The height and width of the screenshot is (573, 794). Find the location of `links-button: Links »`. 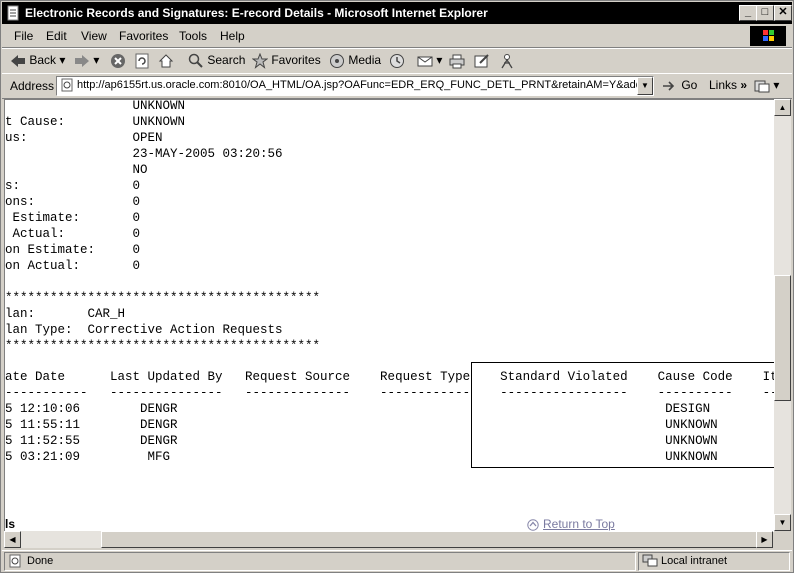

links-button: Links » is located at coordinates (728, 85).